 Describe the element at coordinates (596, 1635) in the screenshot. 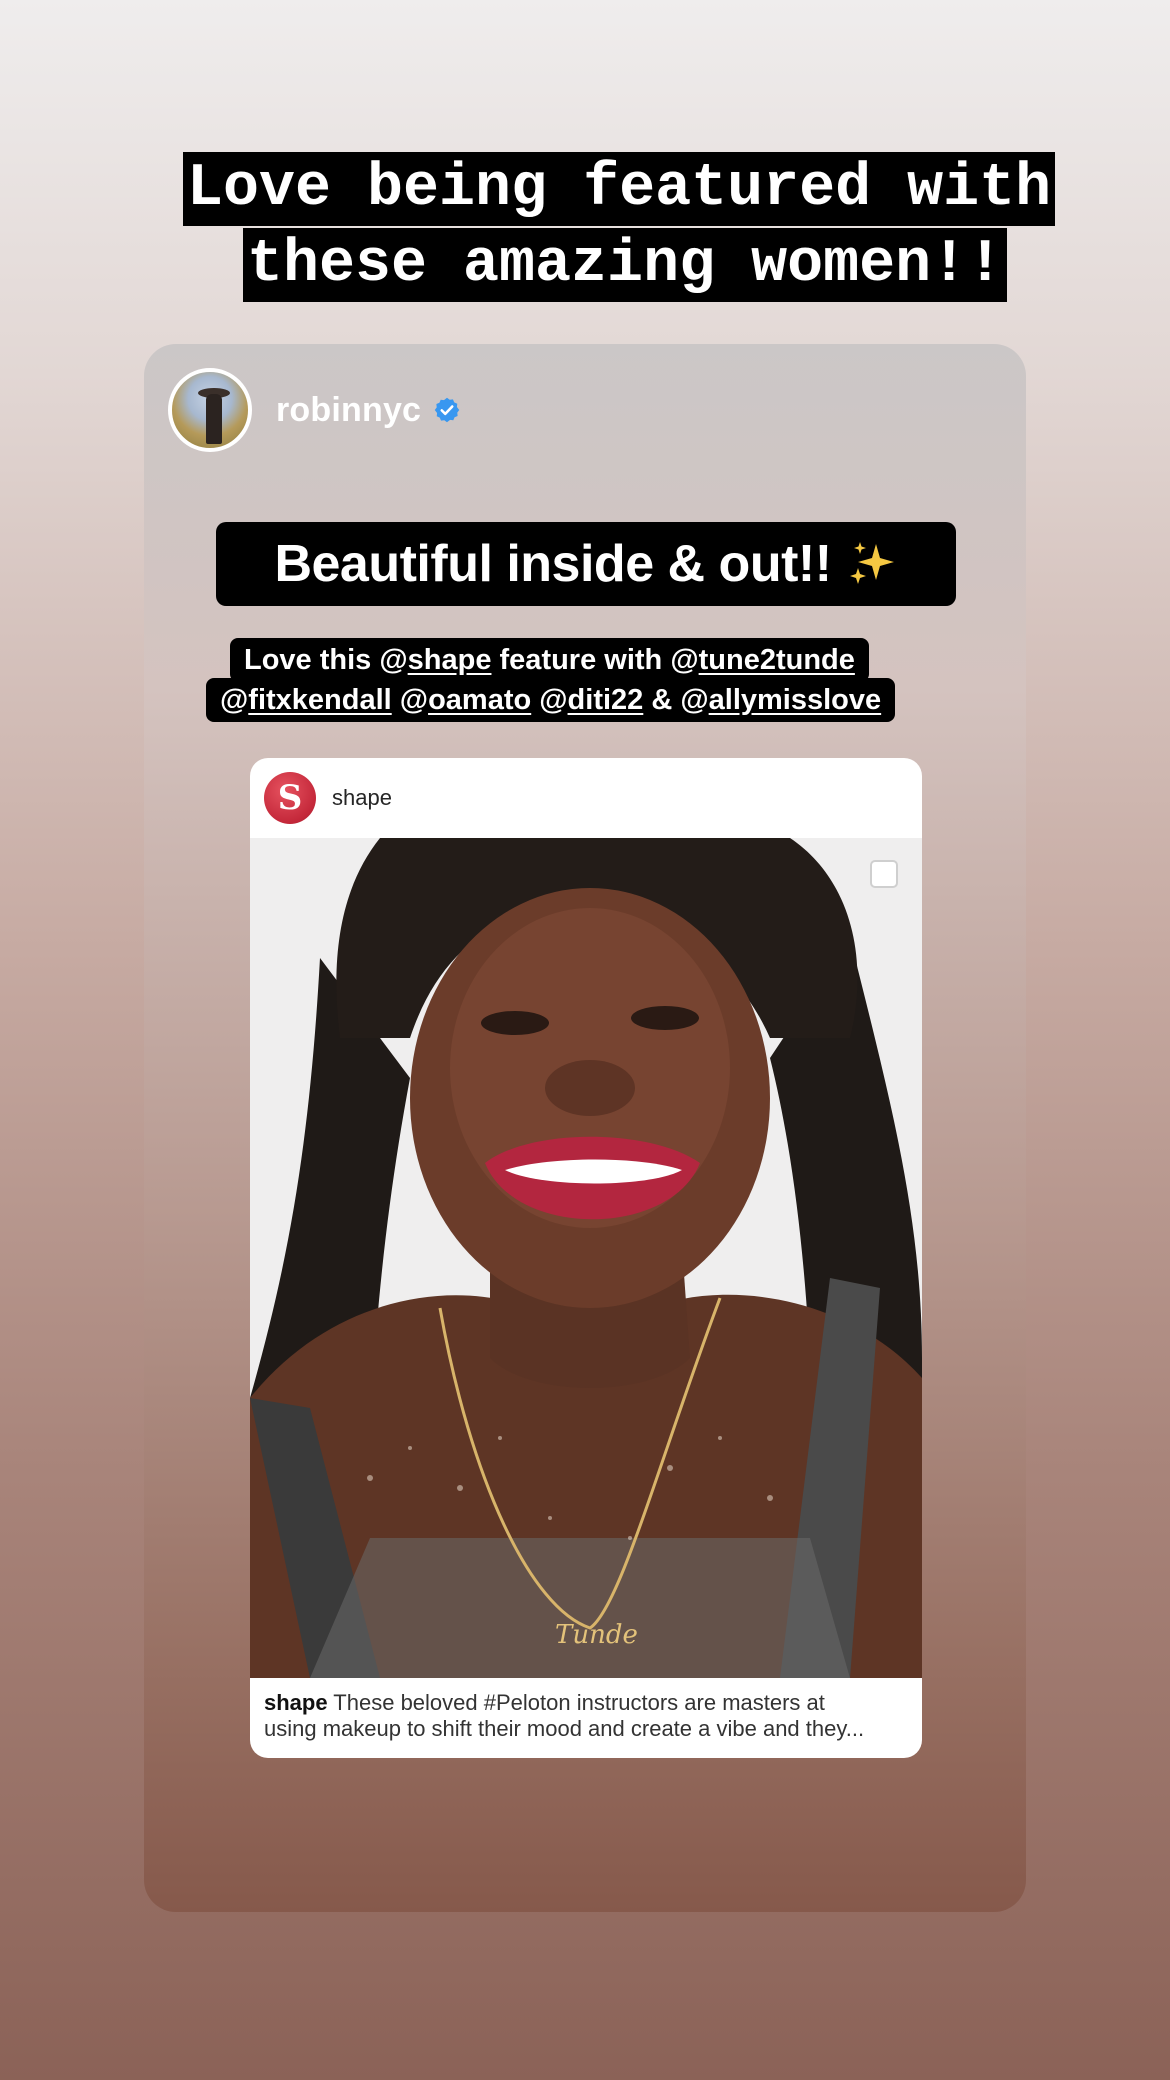

I see `necklace-text: Tunde` at that location.